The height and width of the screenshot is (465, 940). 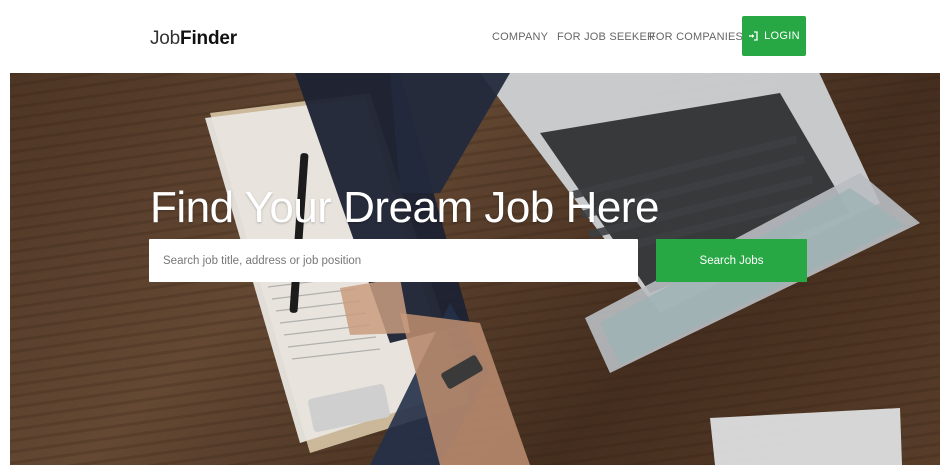 What do you see at coordinates (393, 260) in the screenshot?
I see `job-search-input` at bounding box center [393, 260].